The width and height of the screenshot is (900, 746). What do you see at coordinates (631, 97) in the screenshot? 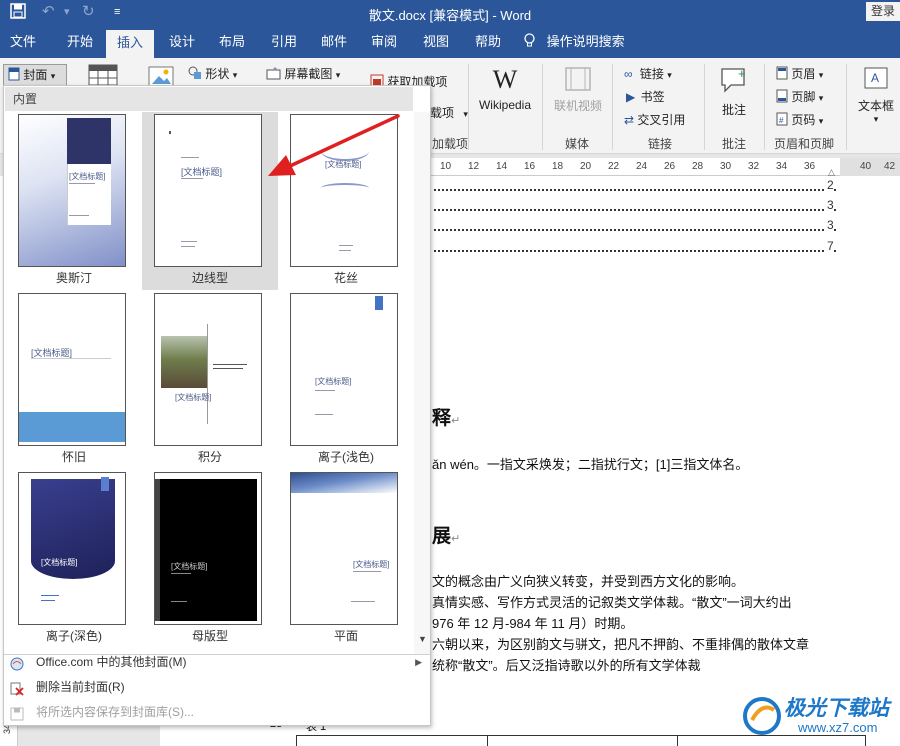
I see `bookmark-icon: ▶` at bounding box center [631, 97].